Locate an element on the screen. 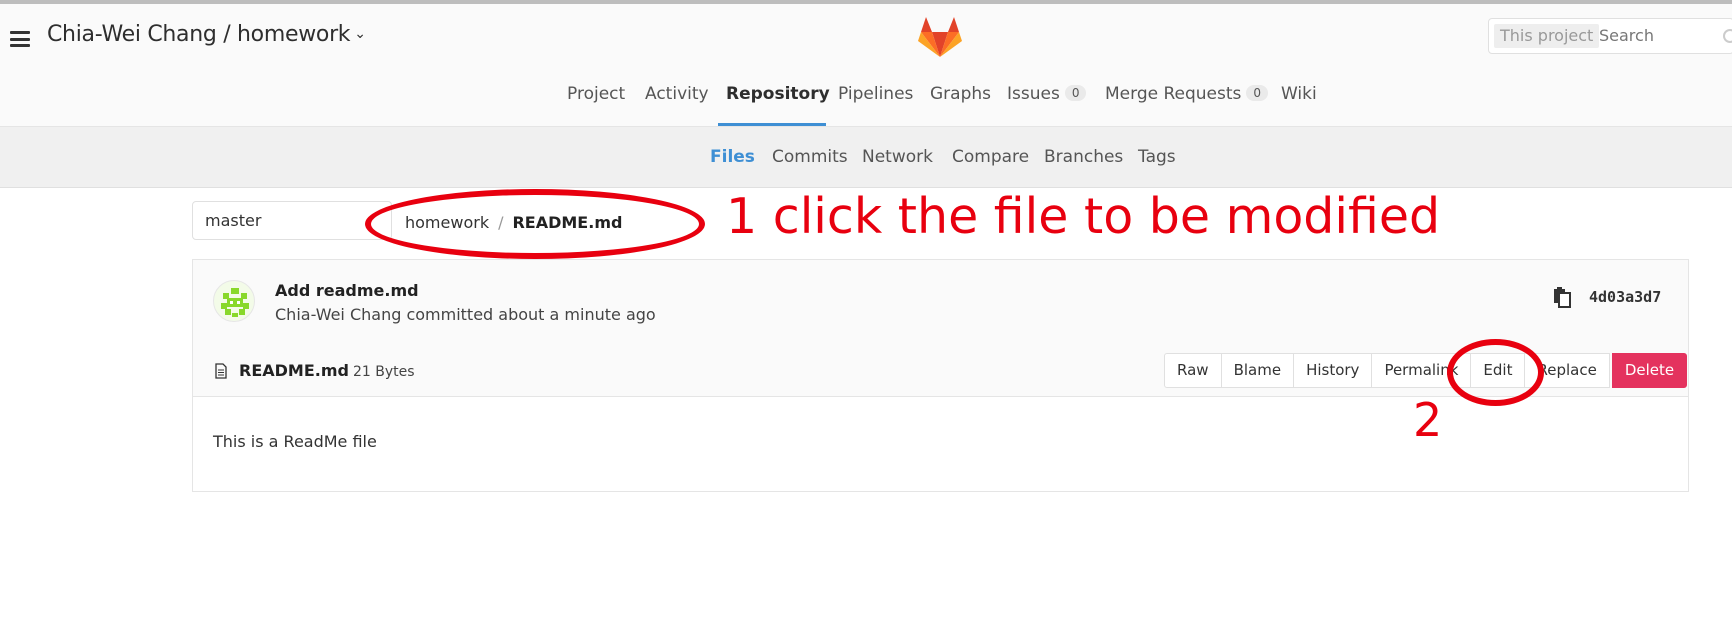 This screenshot has width=1732, height=628. avatar is located at coordinates (234, 301).